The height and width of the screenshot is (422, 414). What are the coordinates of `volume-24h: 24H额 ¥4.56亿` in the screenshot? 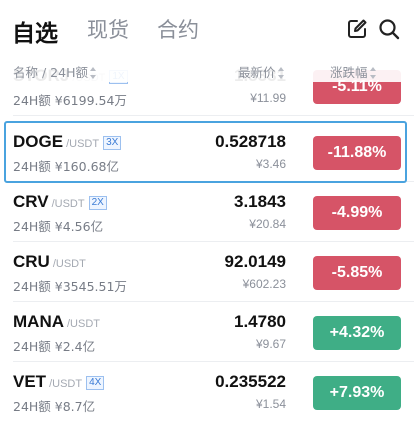 It's located at (58, 226).